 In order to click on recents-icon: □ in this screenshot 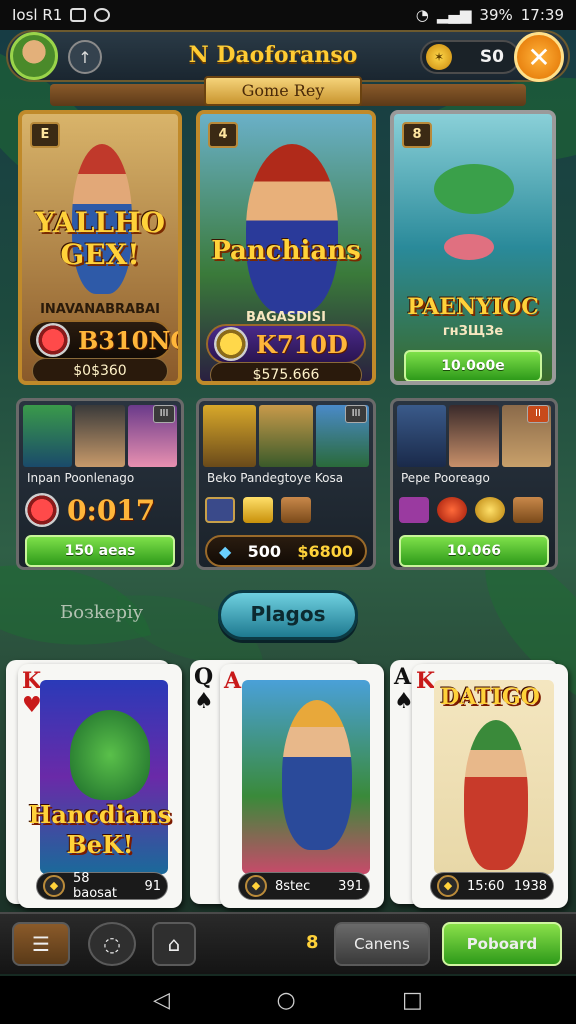, I will do `click(412, 1000)`.